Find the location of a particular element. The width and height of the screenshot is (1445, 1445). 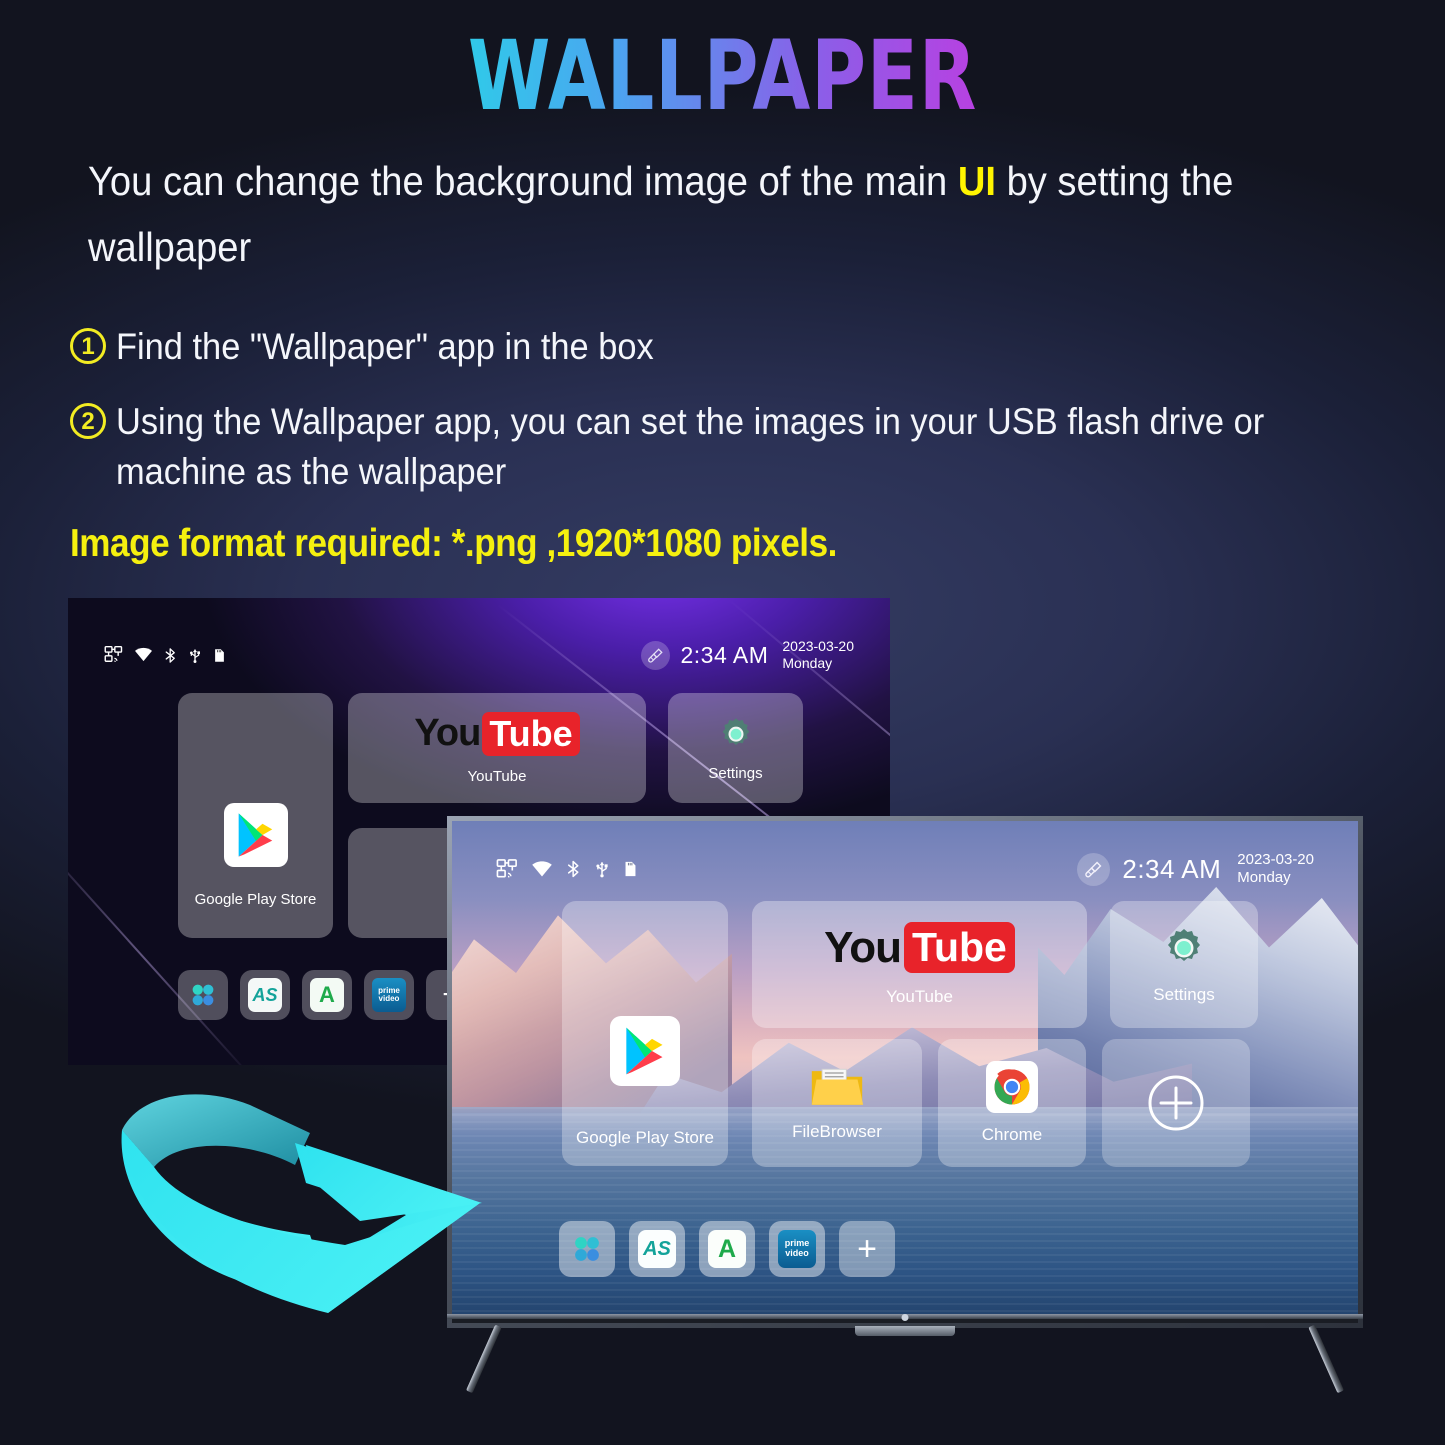

dock-after: AS A prime video + is located at coordinates (727, 1249).